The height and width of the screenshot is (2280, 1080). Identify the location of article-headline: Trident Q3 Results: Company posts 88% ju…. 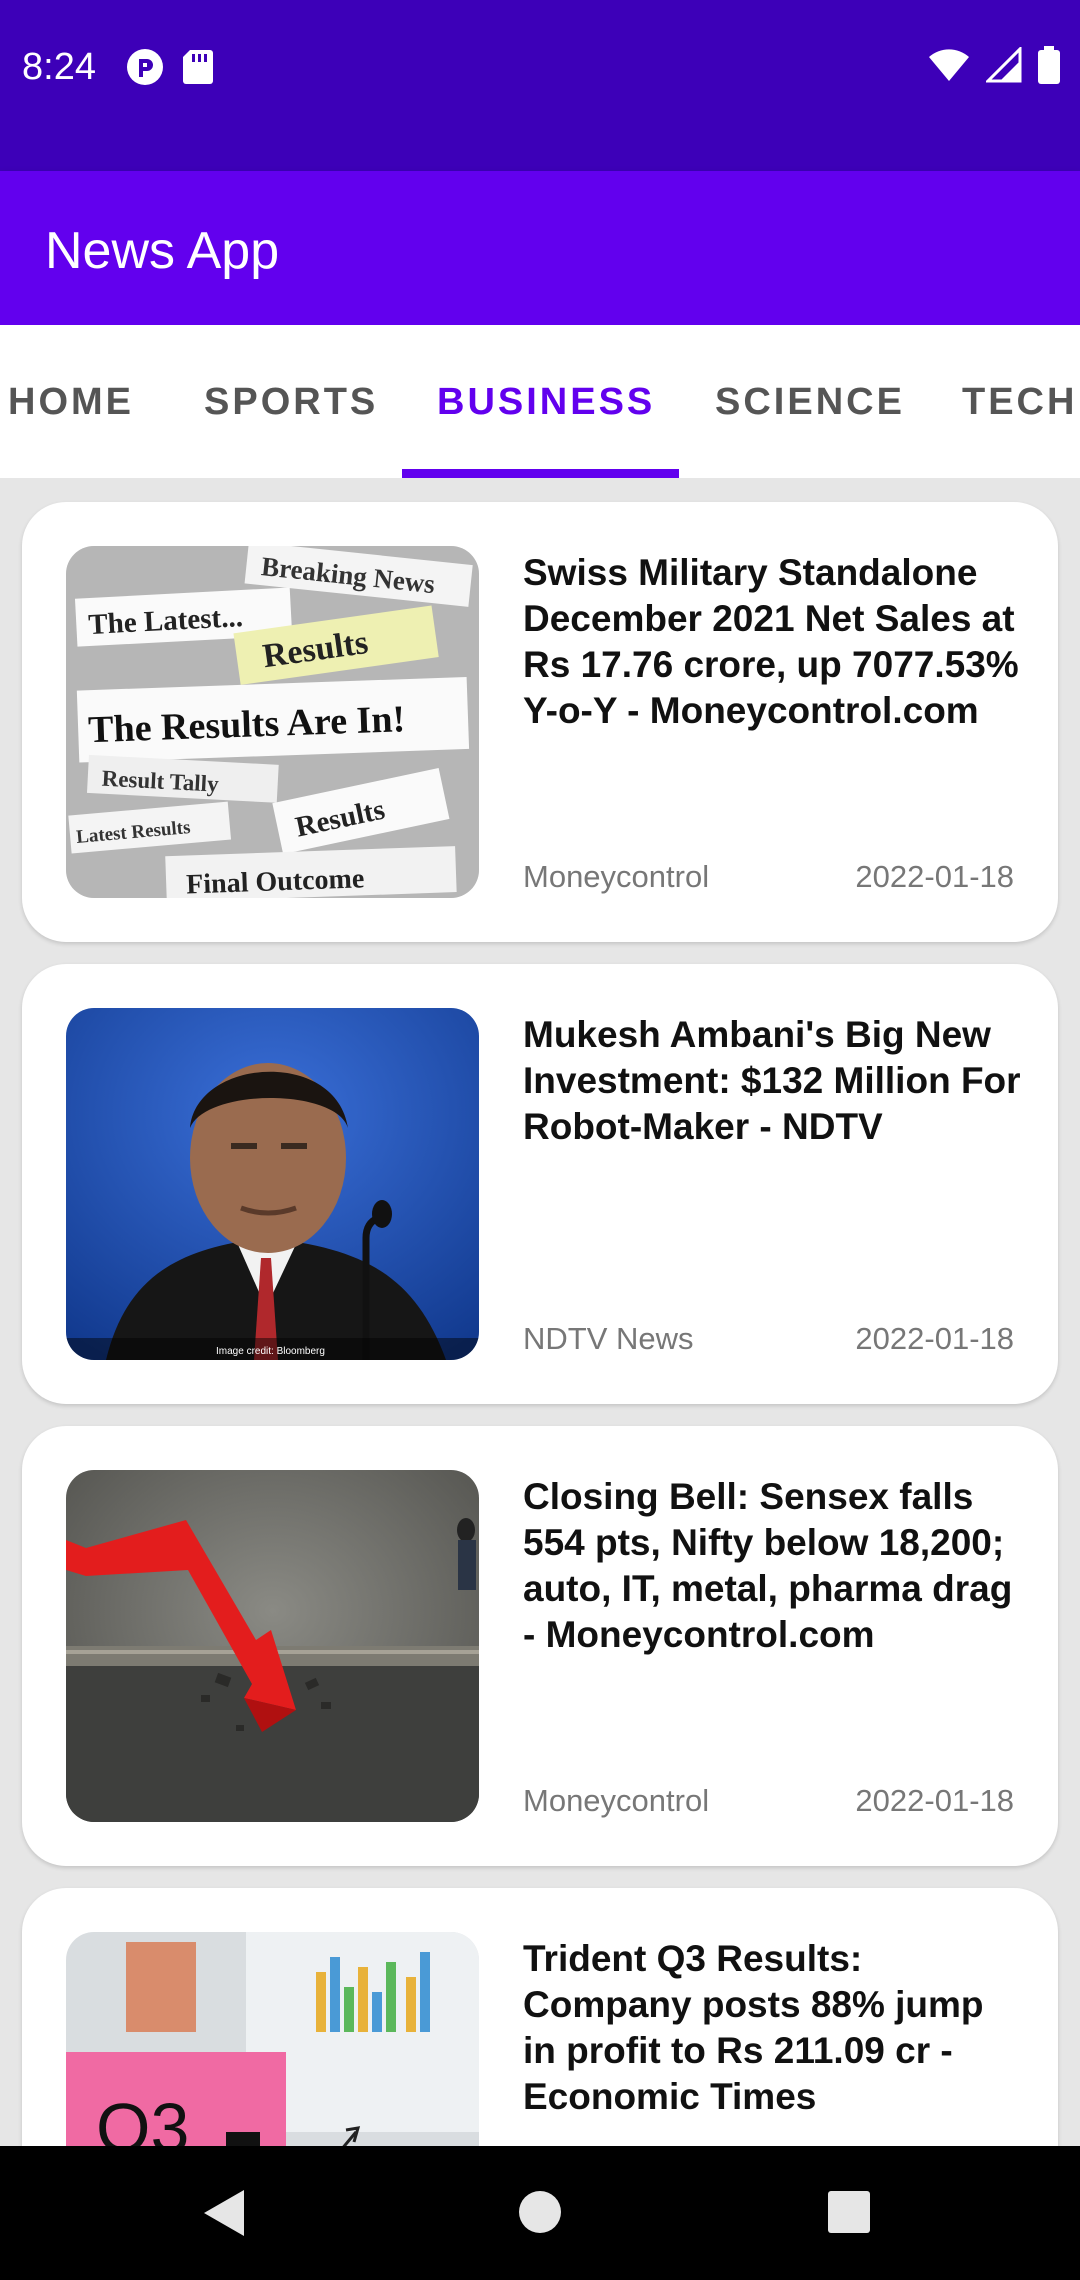
(753, 2027).